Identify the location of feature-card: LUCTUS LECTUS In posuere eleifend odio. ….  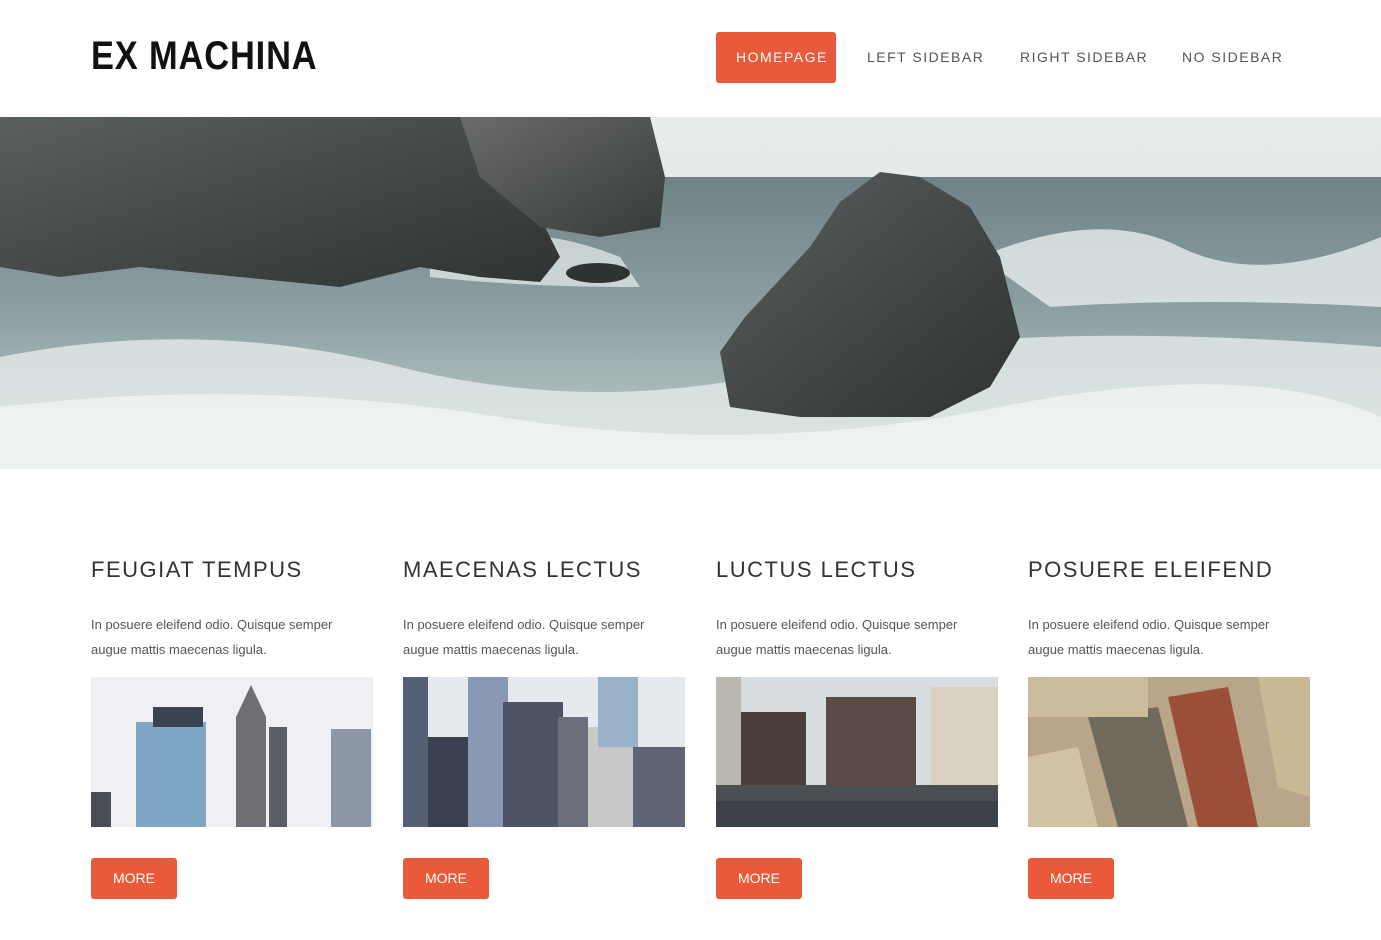
(857, 727).